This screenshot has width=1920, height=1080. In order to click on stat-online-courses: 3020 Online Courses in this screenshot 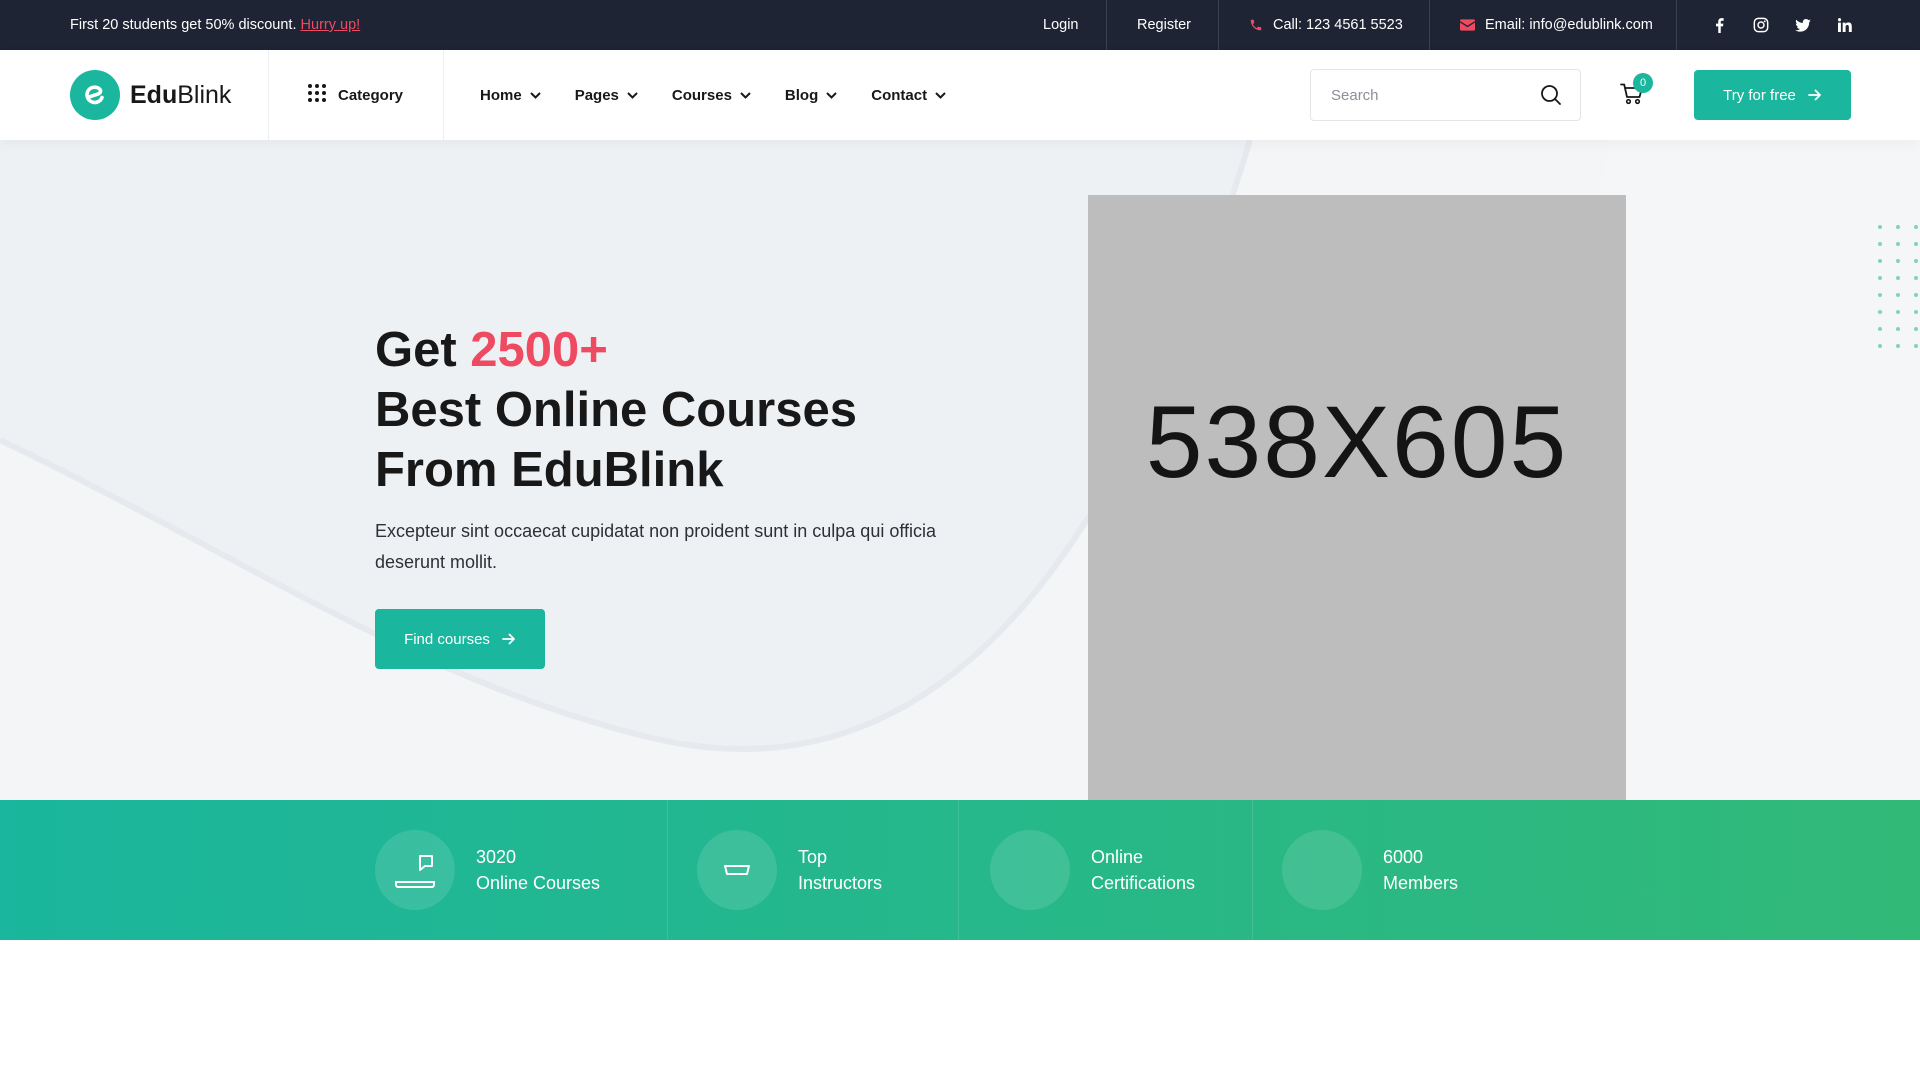, I will do `click(487, 870)`.